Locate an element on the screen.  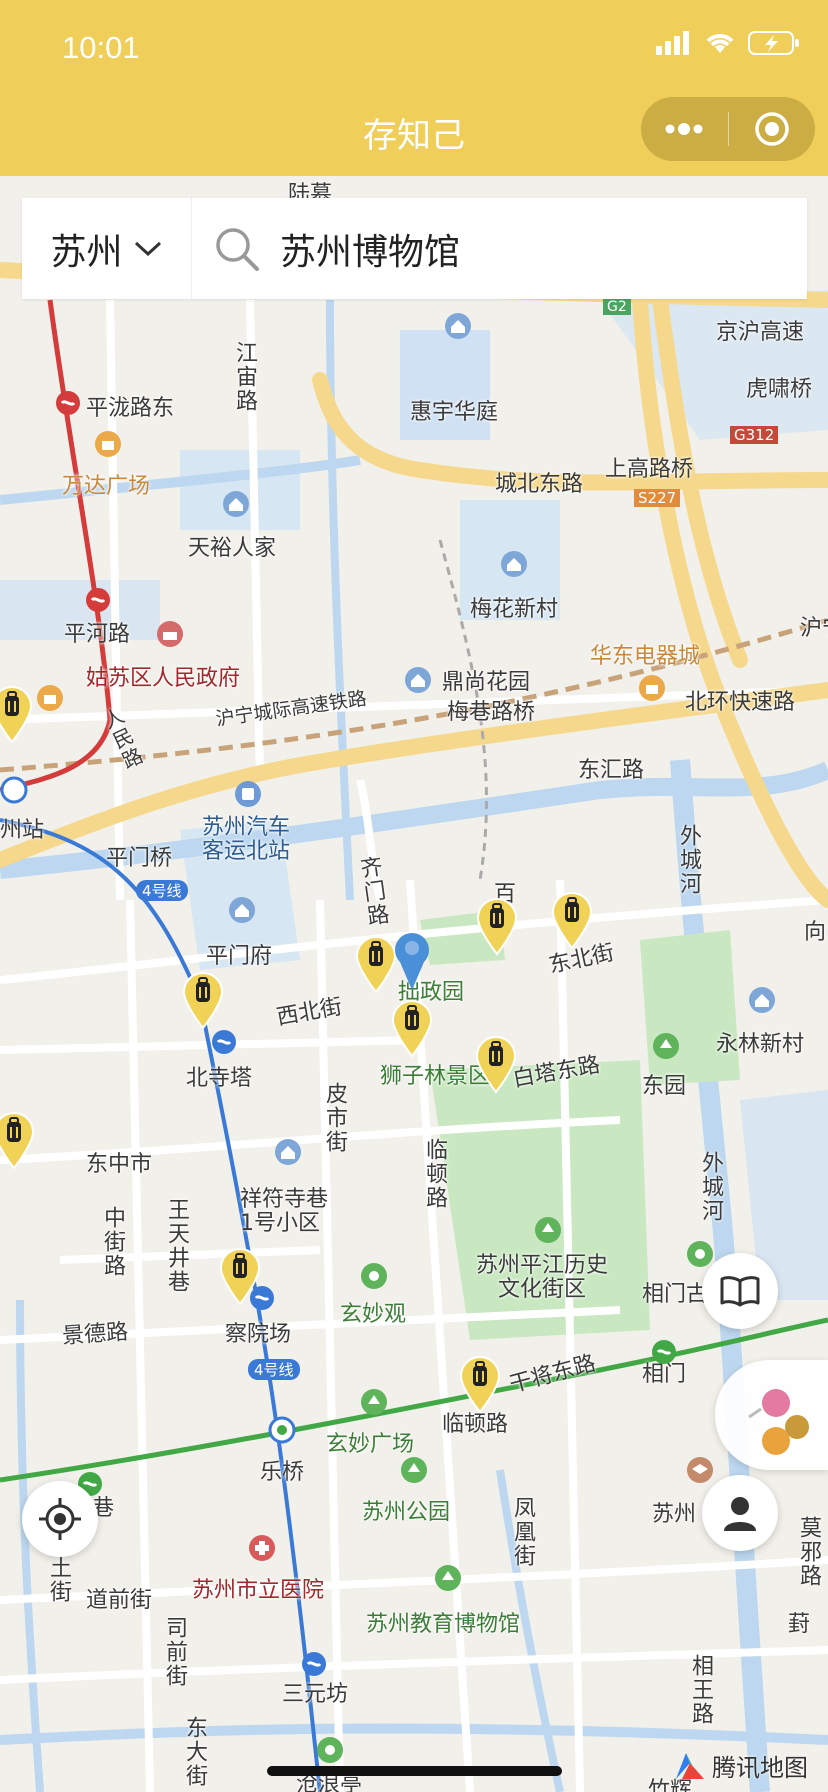
map-label: 北寺塔 is located at coordinates (219, 1078).